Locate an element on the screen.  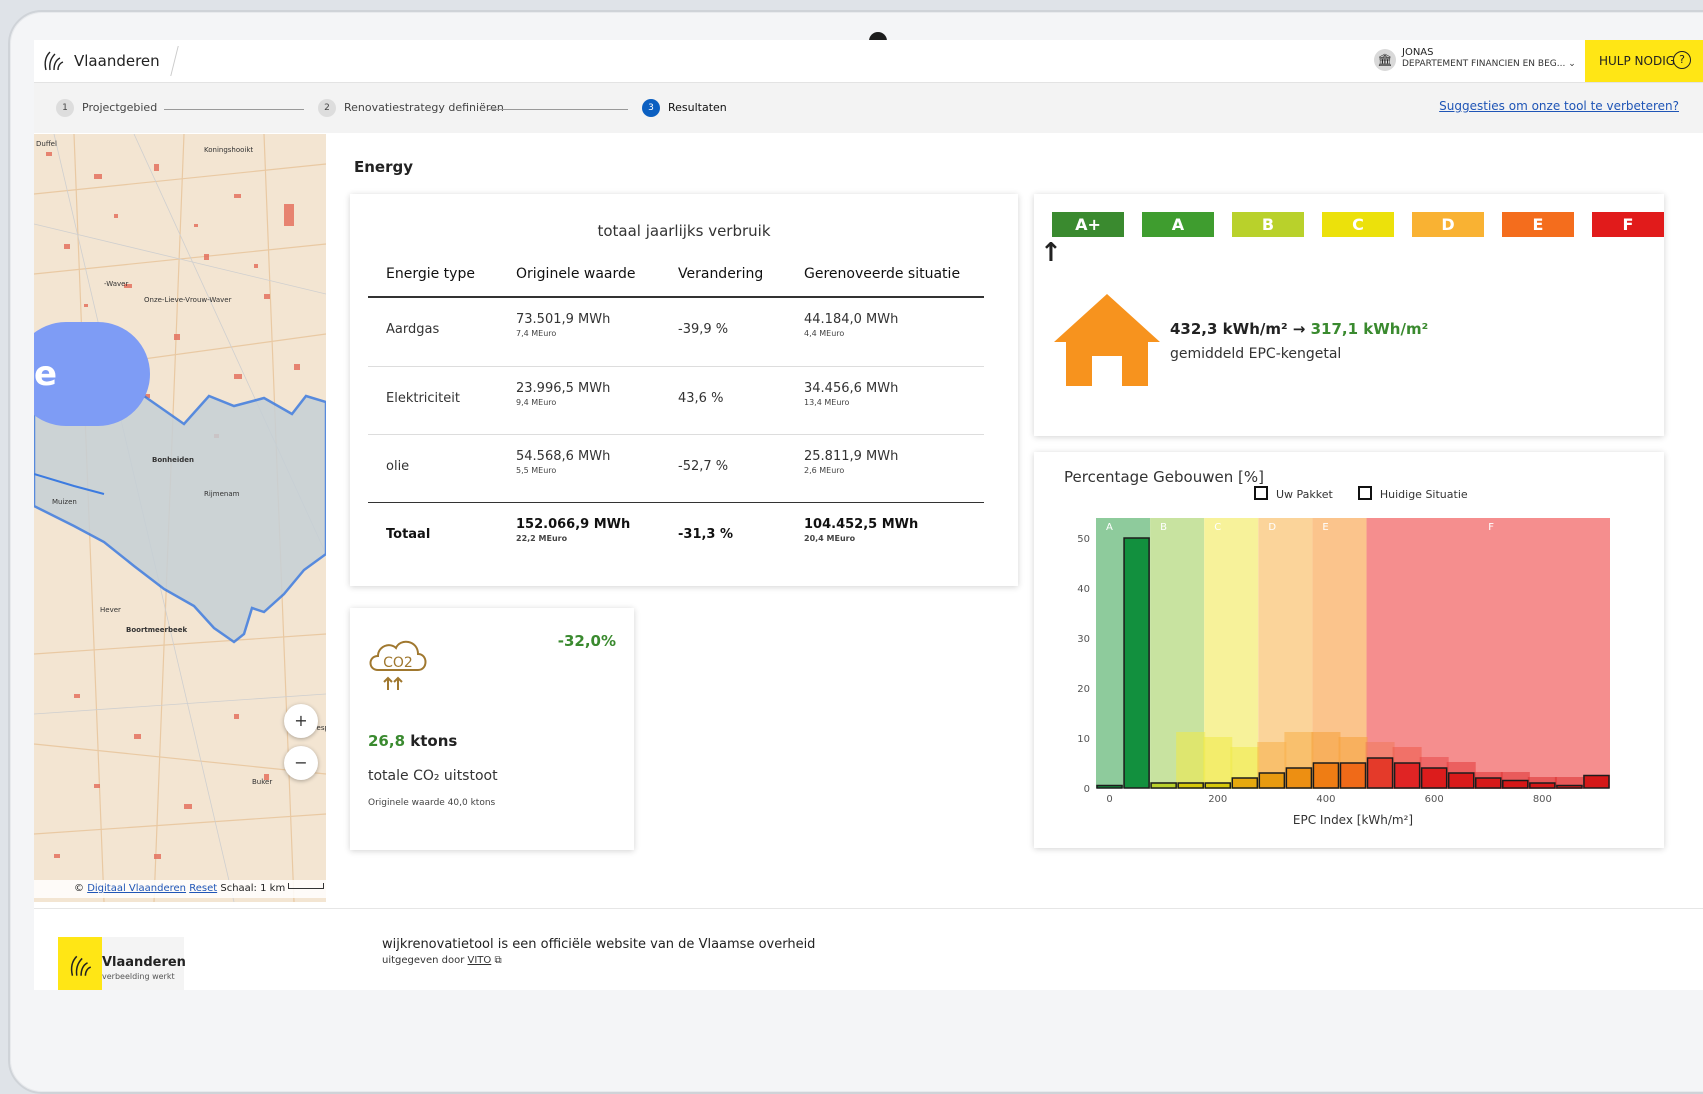
col-header-renovated: Gerenoveerde situatie is located at coordinates (882, 274).